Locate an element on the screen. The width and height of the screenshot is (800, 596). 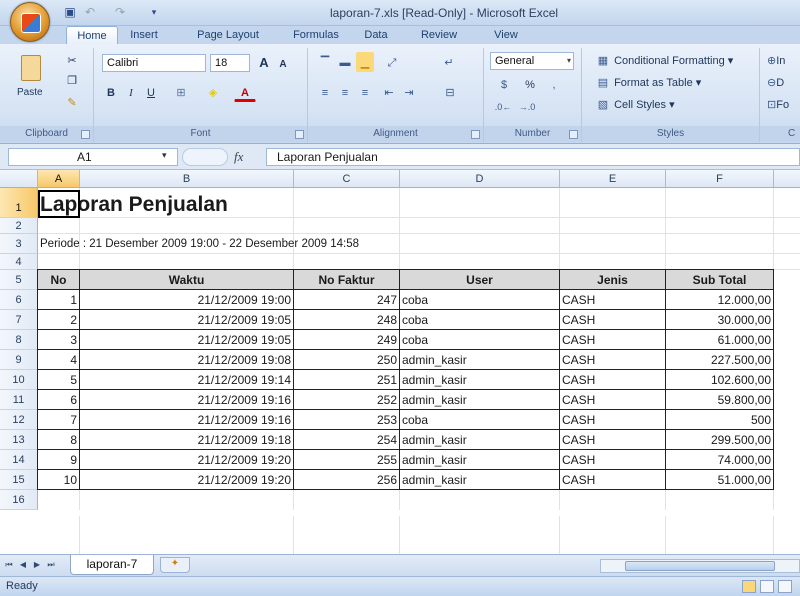
cell-styles-button: ▧ Cell Styles ▾ is located at coordinates (669, 104).